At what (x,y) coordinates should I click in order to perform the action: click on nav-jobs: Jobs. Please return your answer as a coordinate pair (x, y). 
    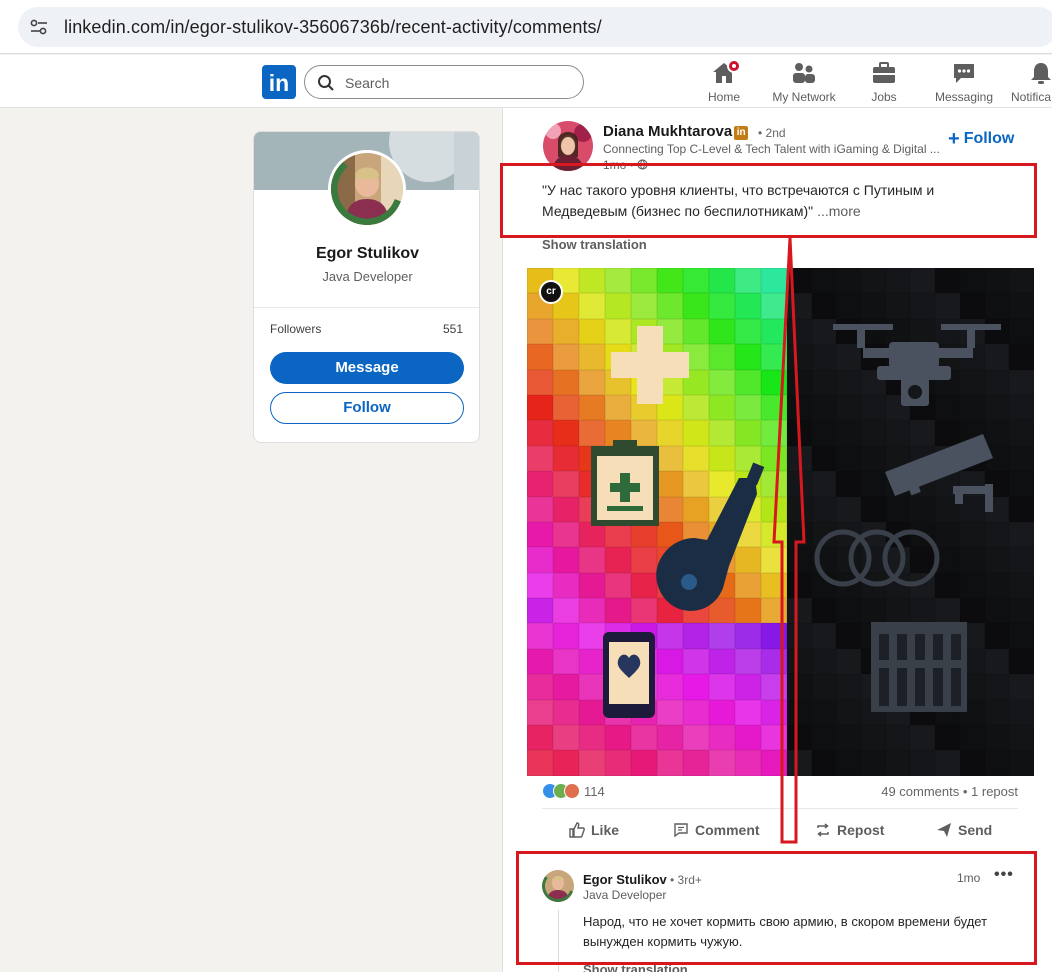
    Looking at the image, I should click on (884, 83).